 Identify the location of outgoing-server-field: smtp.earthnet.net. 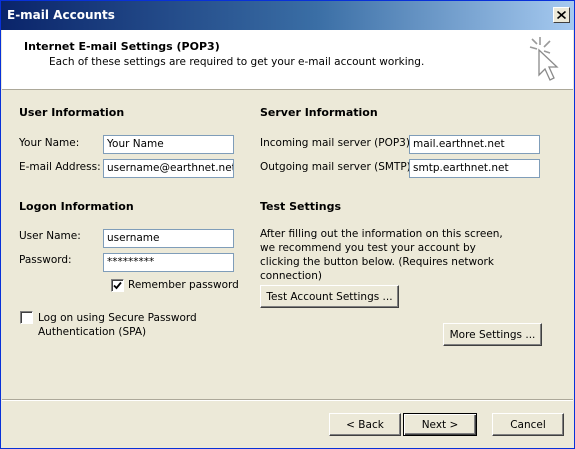
(474, 168).